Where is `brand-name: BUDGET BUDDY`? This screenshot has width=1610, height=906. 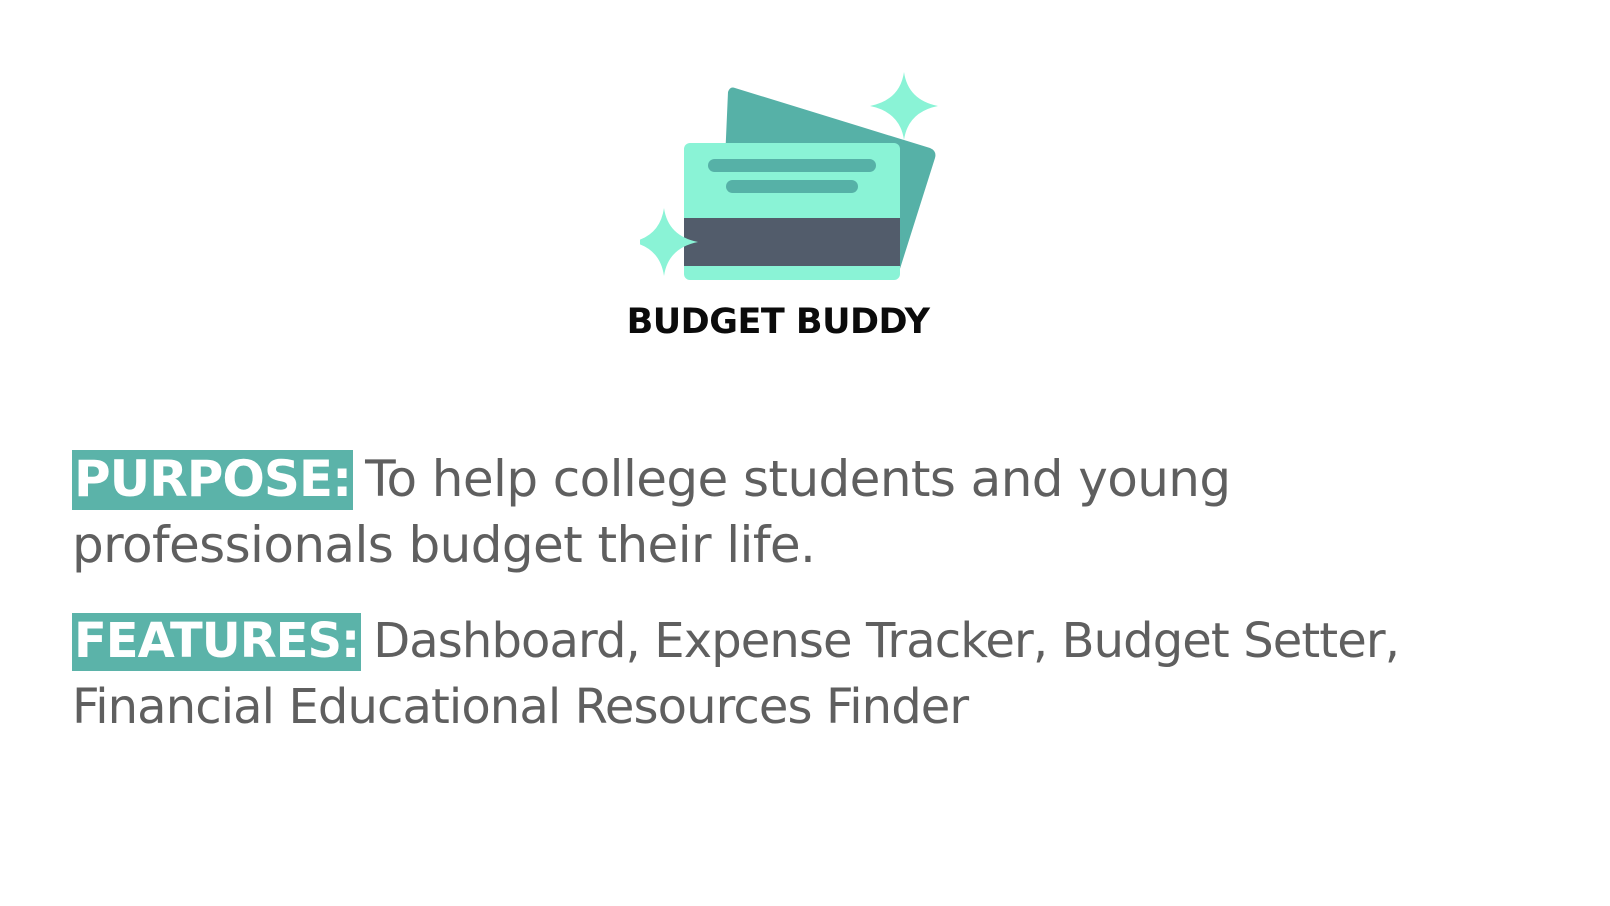 brand-name: BUDGET BUDDY is located at coordinates (778, 322).